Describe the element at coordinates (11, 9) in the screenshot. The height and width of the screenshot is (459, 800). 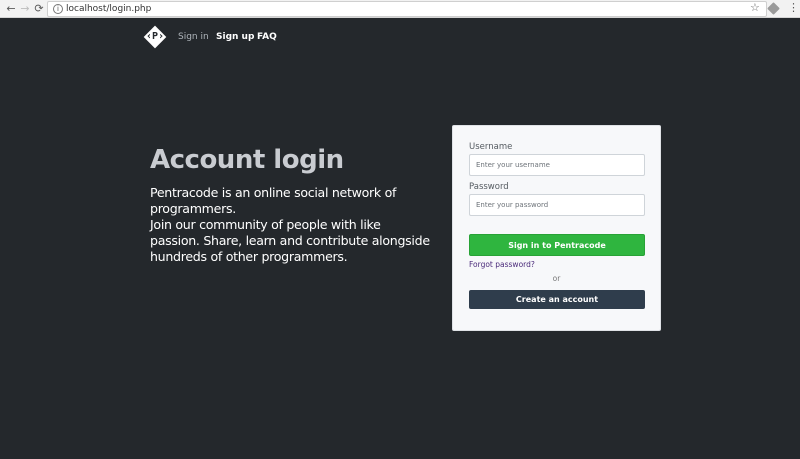
I see `back-icon: ←` at that location.